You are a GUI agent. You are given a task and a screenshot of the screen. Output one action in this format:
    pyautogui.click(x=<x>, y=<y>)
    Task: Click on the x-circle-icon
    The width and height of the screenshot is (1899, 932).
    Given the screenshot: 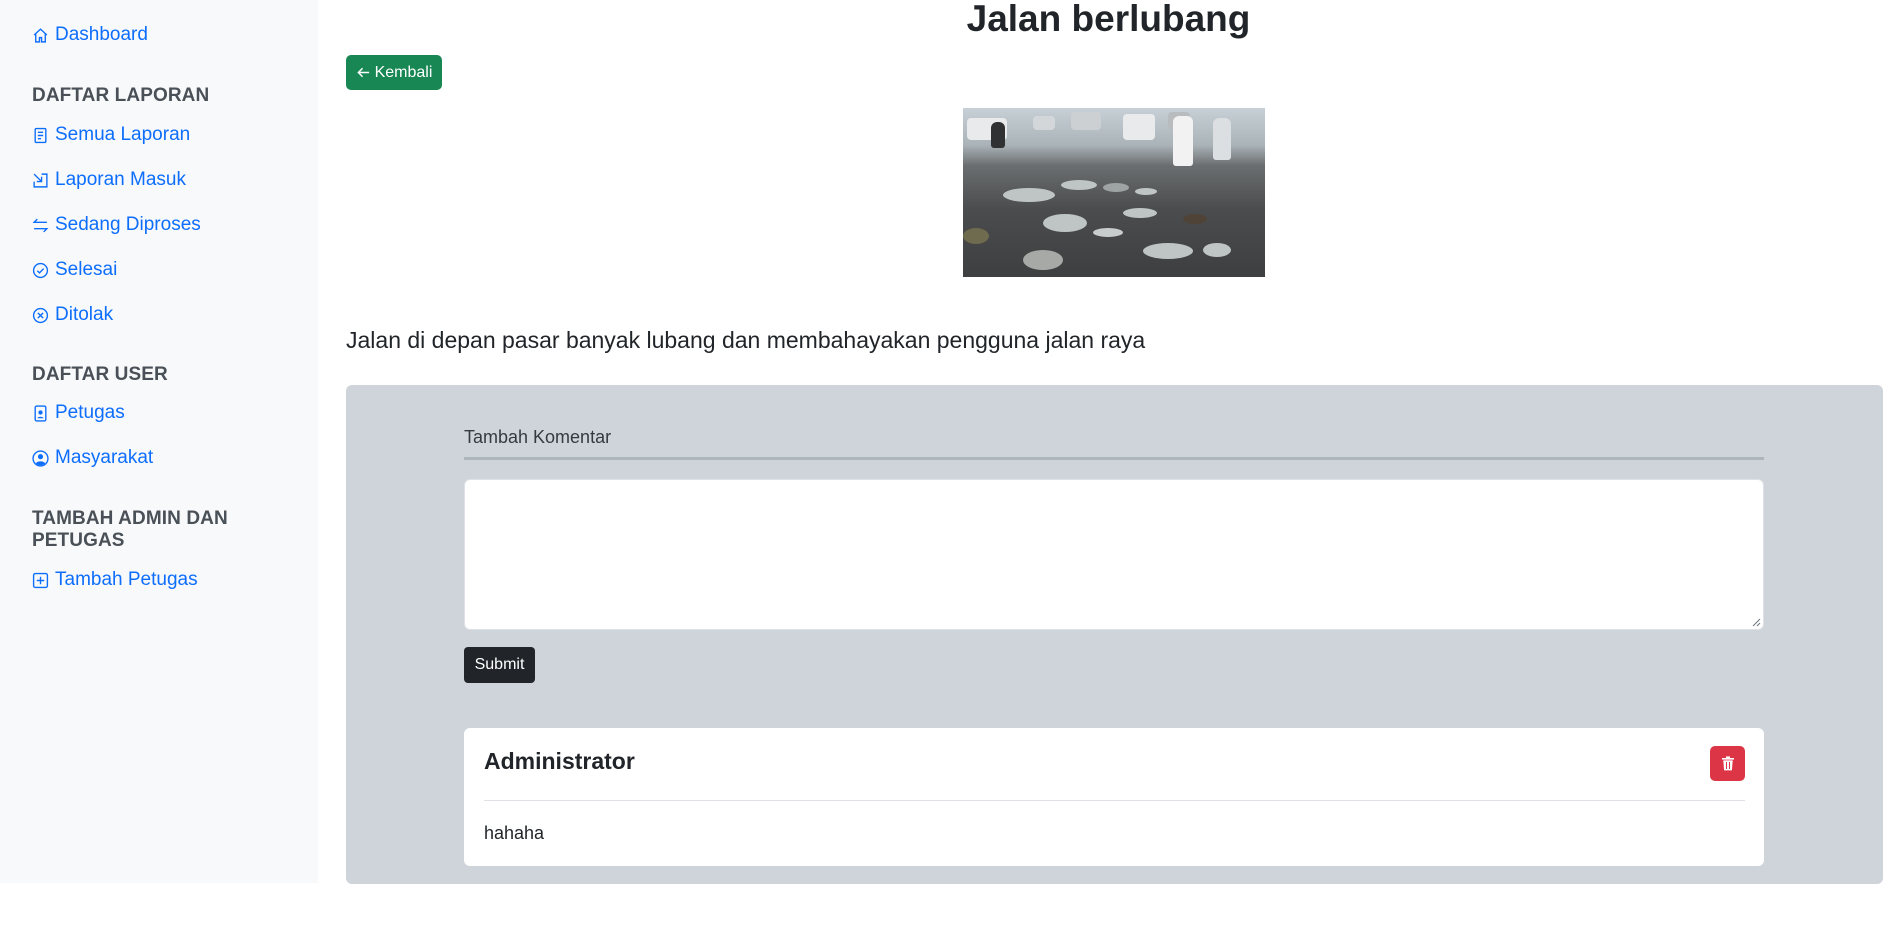 What is the action you would take?
    pyautogui.click(x=40, y=315)
    